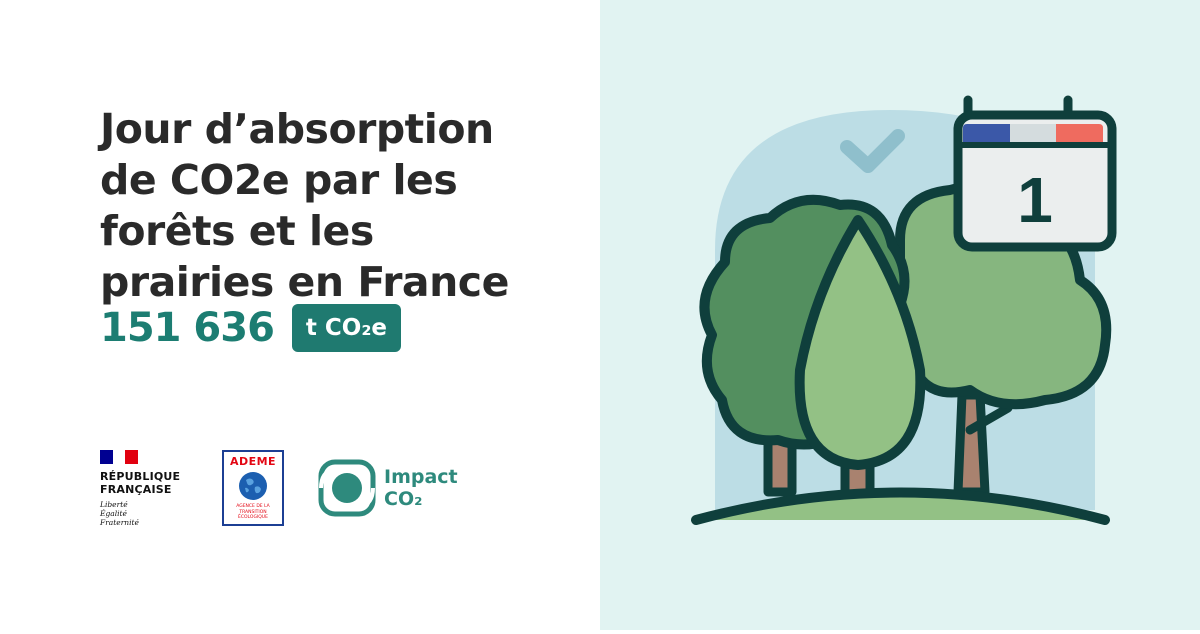  I want to click on unit-badge: t CO₂e, so click(346, 328).